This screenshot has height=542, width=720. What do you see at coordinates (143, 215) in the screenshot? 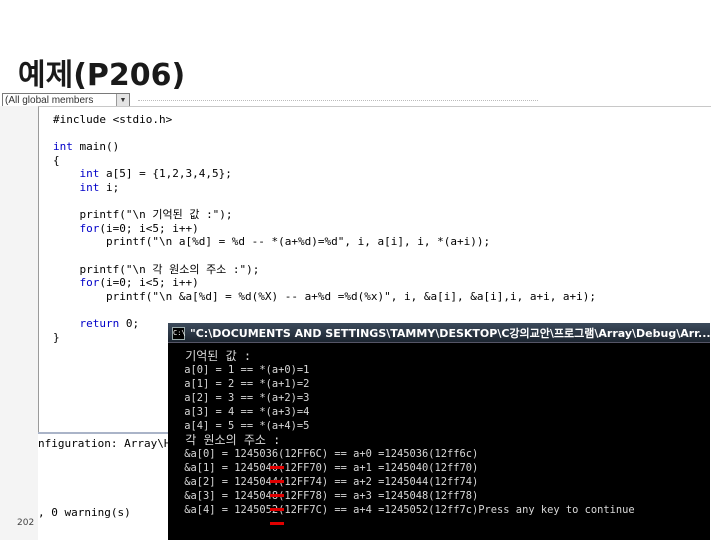
I see `code-line: printf("\n 기억된 값 :");` at bounding box center [143, 215].